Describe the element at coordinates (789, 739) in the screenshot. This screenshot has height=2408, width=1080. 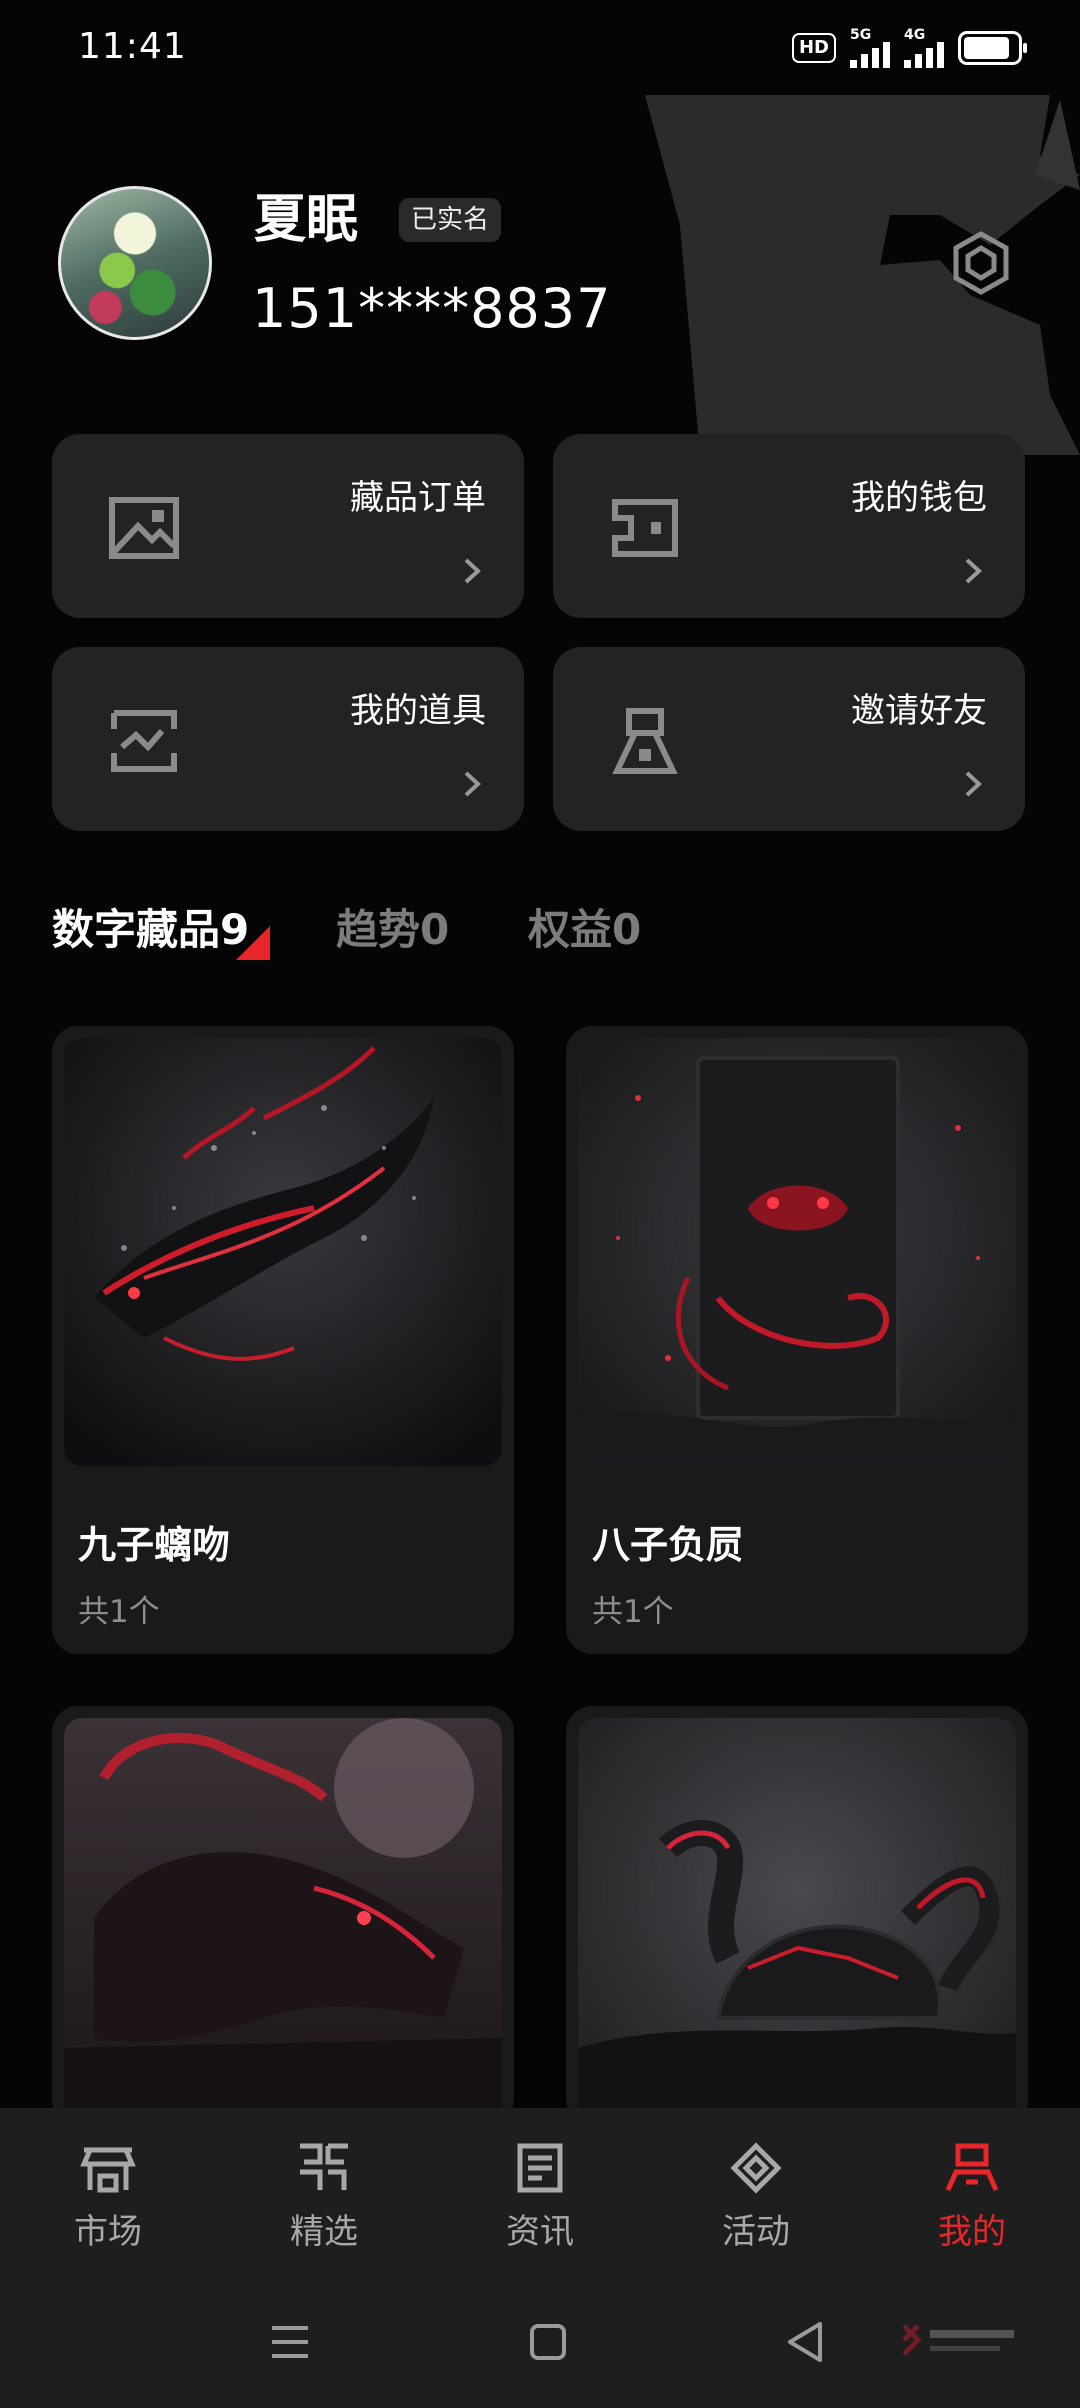
I see `card-invite-friends: 邀请好友` at that location.